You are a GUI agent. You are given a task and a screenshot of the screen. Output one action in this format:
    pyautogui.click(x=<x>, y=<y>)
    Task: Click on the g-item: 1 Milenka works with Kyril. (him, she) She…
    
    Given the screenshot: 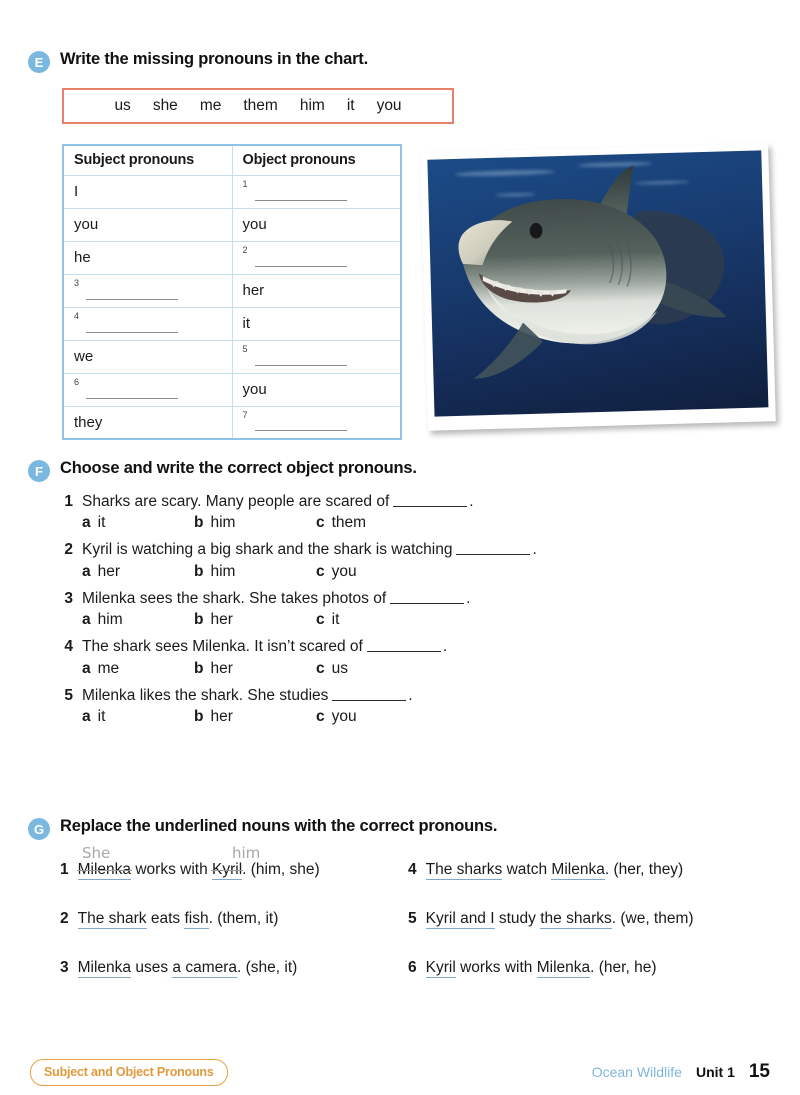 What is the action you would take?
    pyautogui.click(x=234, y=862)
    